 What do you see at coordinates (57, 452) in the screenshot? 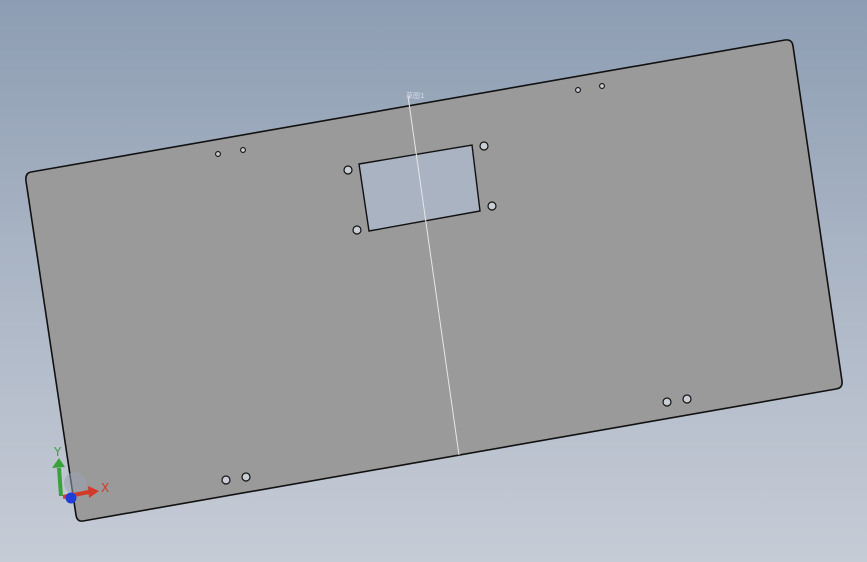
I see `y-axis-label: Y` at bounding box center [57, 452].